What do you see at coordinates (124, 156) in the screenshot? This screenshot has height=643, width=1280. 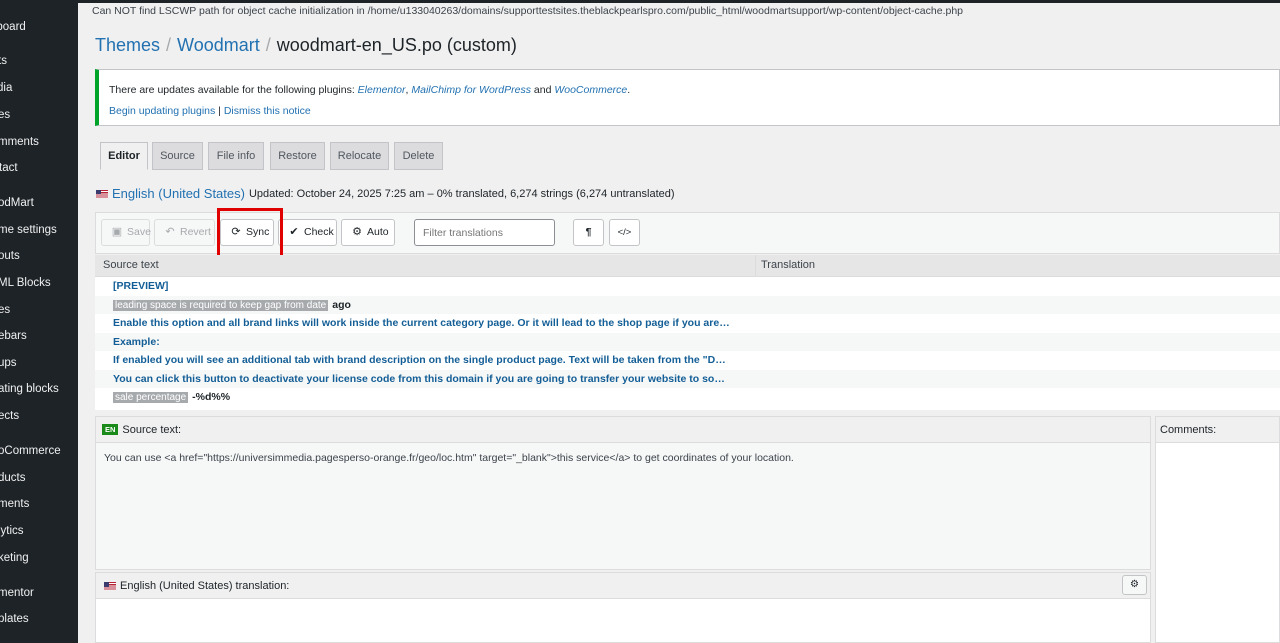 I see `tab-editor: Editor` at bounding box center [124, 156].